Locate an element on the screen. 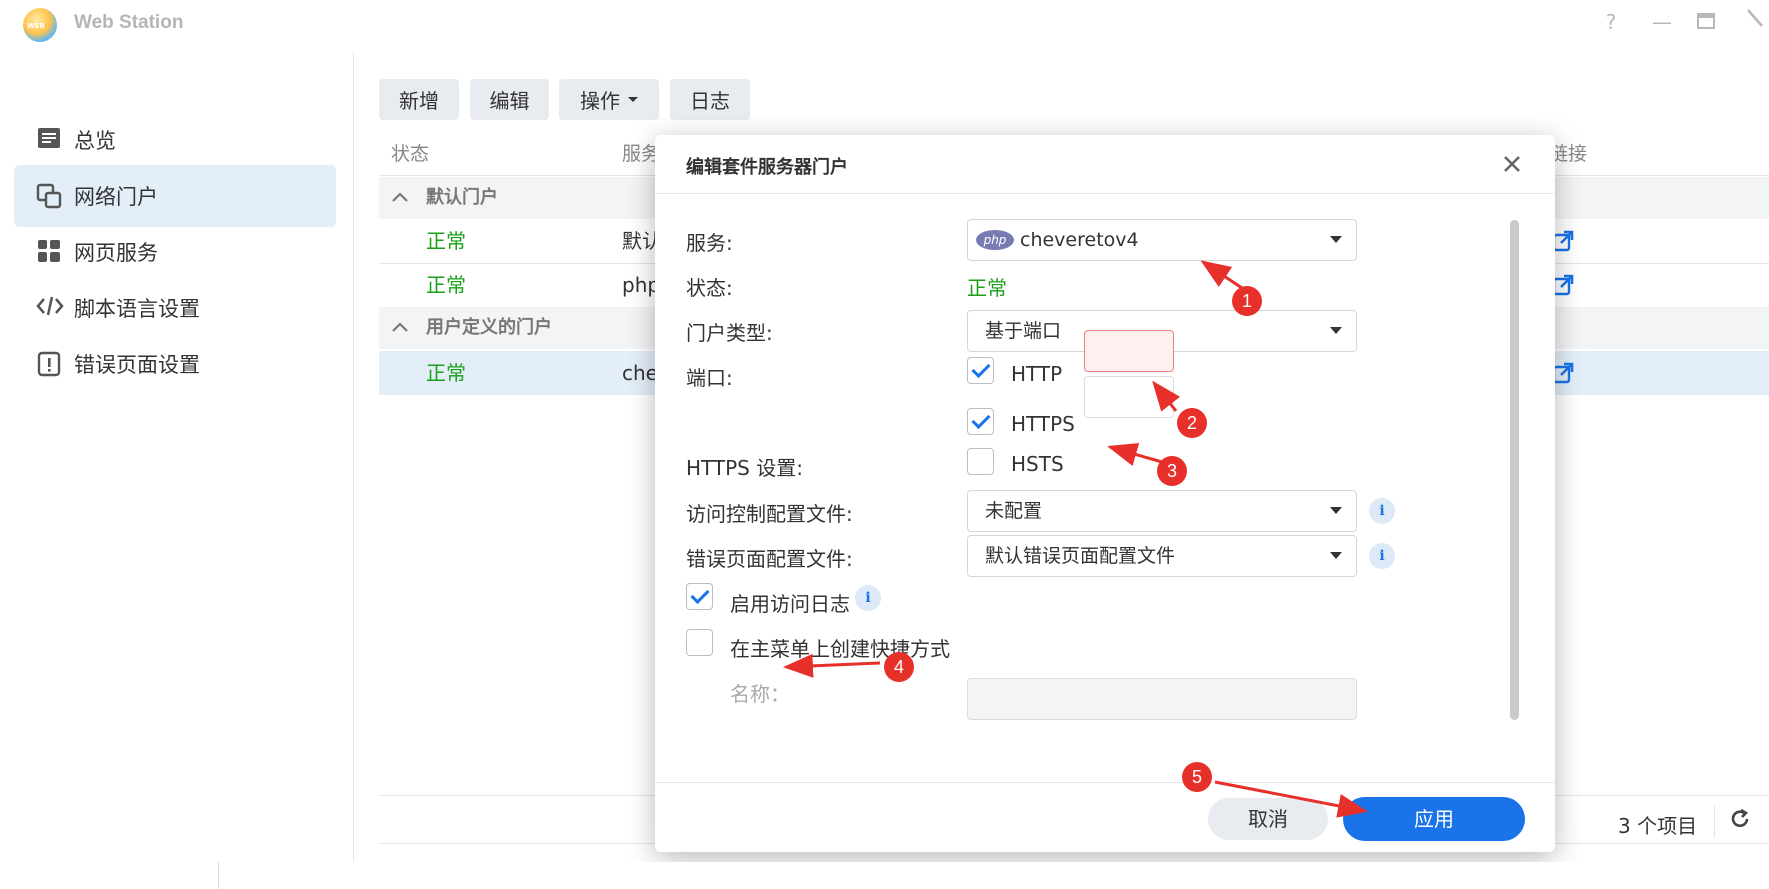  http-label: HTTP is located at coordinates (1037, 374).